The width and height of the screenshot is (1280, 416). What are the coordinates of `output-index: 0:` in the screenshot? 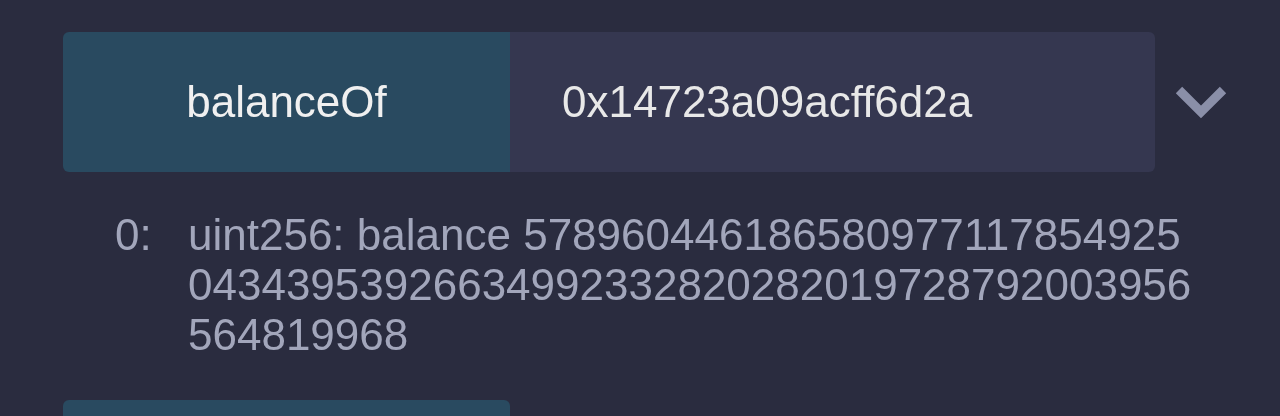 It's located at (134, 235).